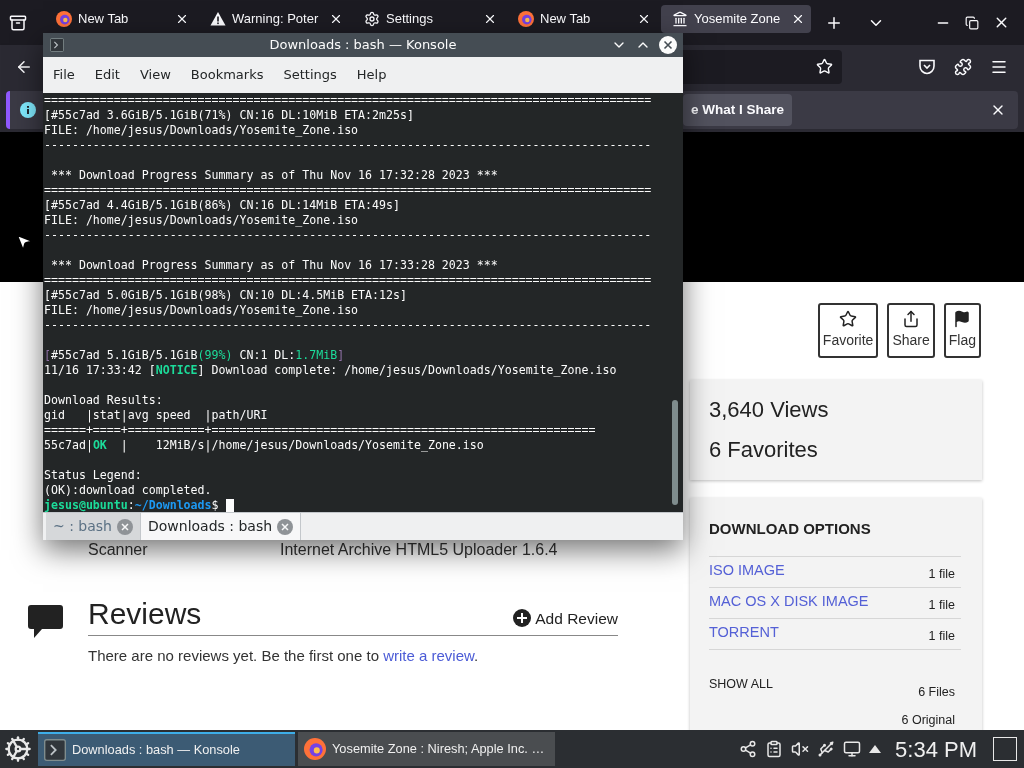 This screenshot has height=768, width=1024. What do you see at coordinates (284, 656) in the screenshot?
I see `reviews-empty-message: There are no reviews yet. Be the first one to write a review.` at bounding box center [284, 656].